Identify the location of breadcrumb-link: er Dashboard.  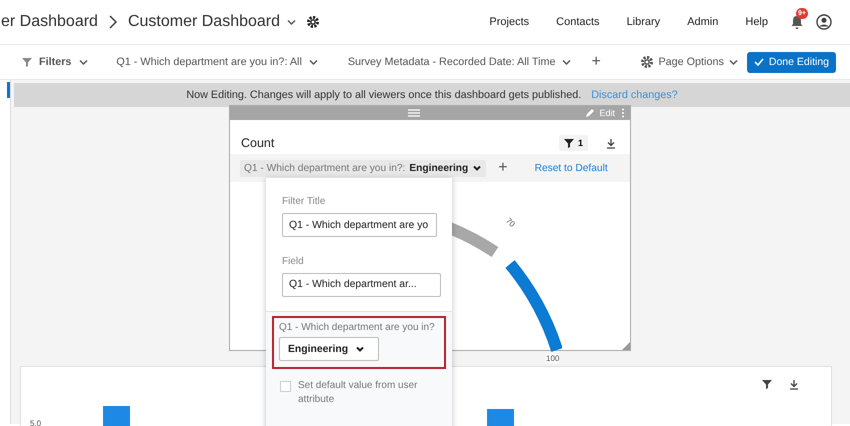
(49, 22).